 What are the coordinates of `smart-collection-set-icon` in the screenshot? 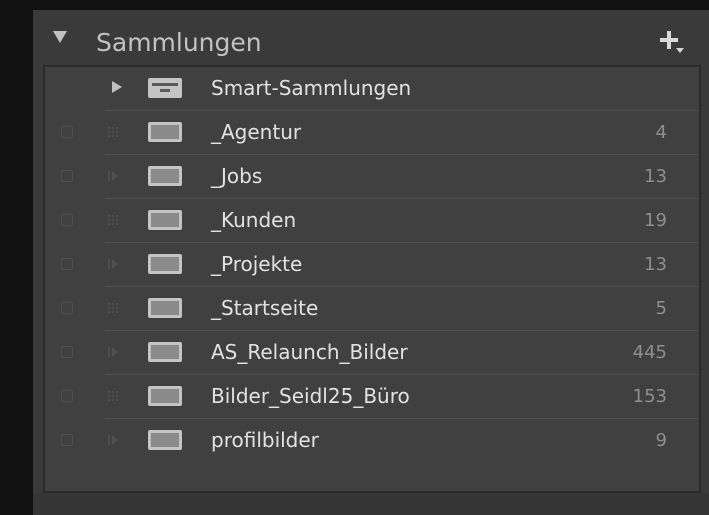 It's located at (165, 88).